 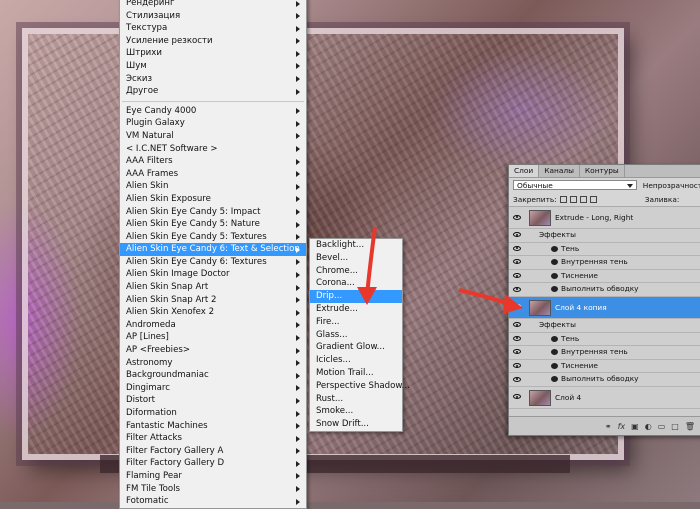 I want to click on filter-menu-item: Alien Skin Eye Candy 6: Text & Selection, so click(x=213, y=249).